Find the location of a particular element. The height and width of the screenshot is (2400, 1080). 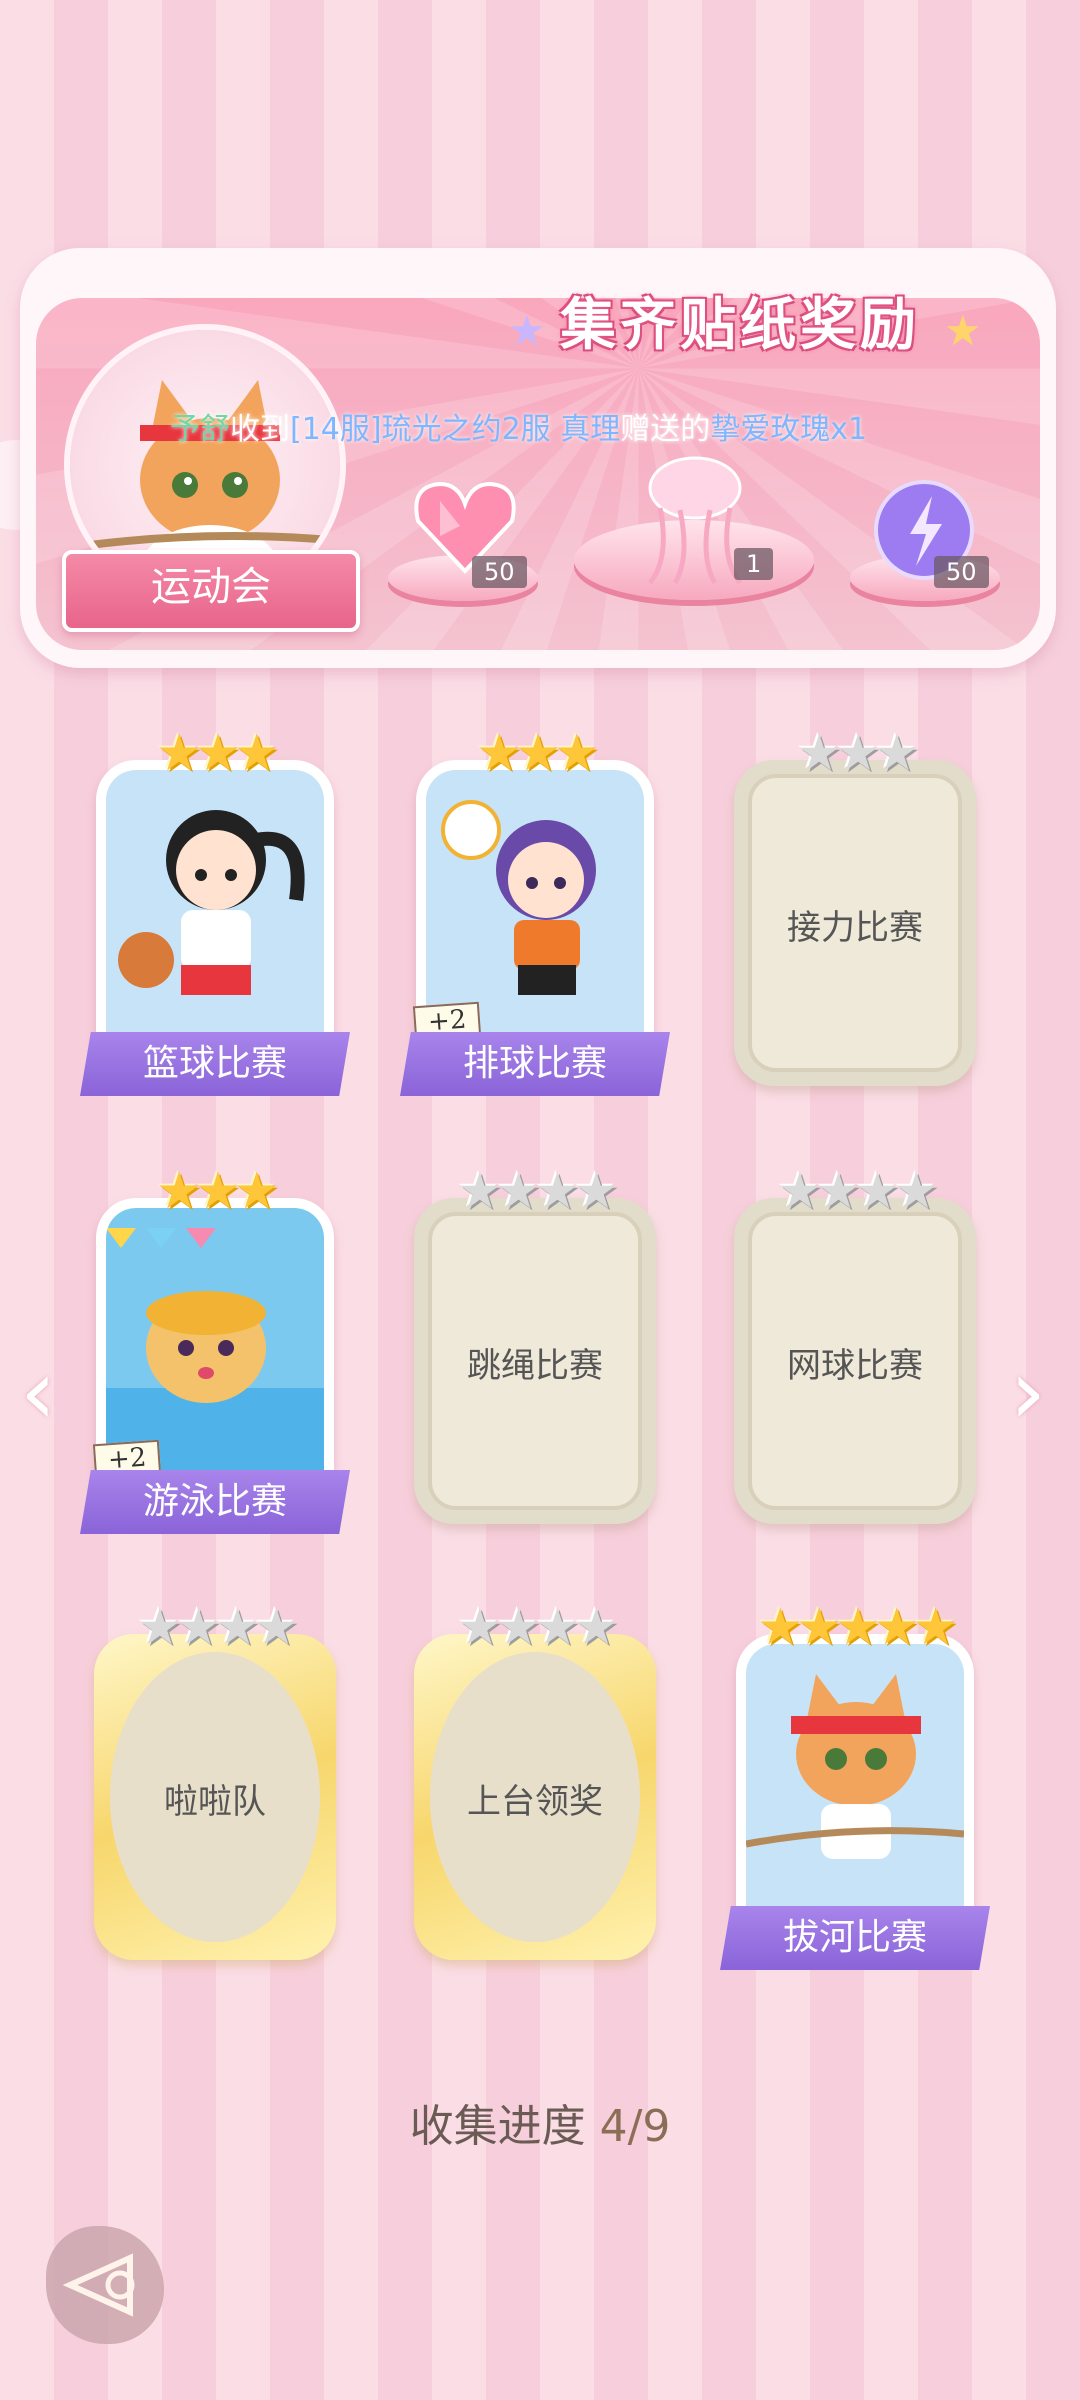

progress-value: 4/9 is located at coordinates (635, 2126).